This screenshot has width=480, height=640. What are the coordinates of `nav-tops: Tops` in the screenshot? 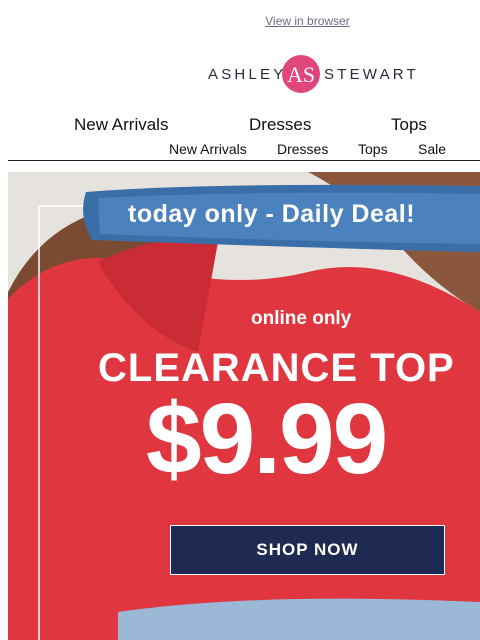 It's located at (409, 125).